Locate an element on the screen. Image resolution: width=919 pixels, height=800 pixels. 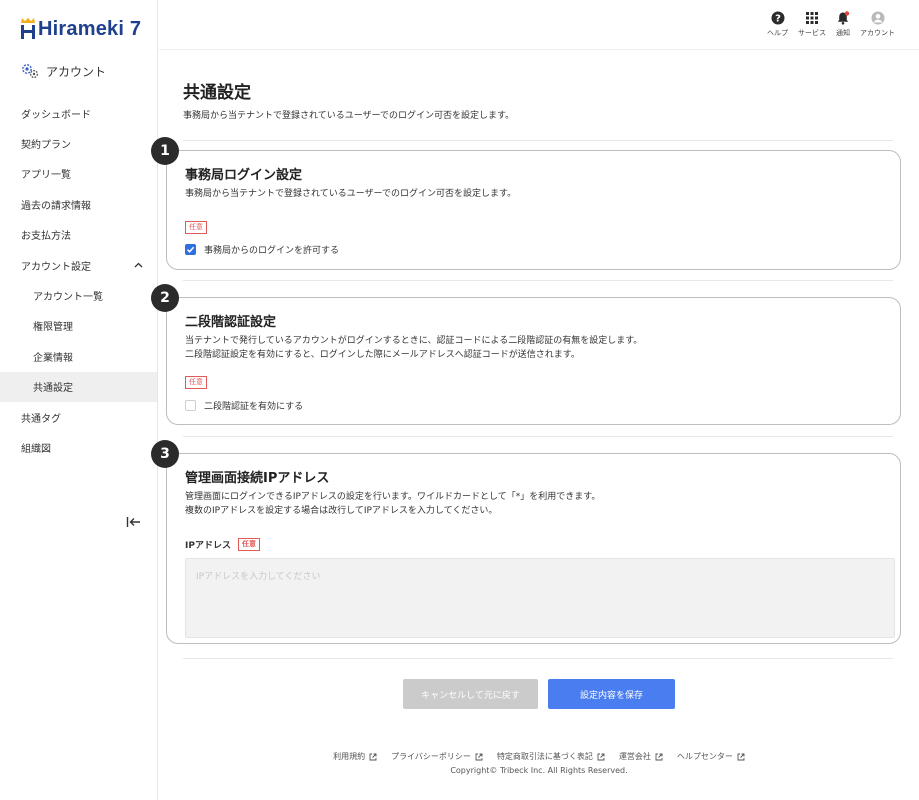
sidebar-item-account-list: アカウント一覧 is located at coordinates (78, 295).